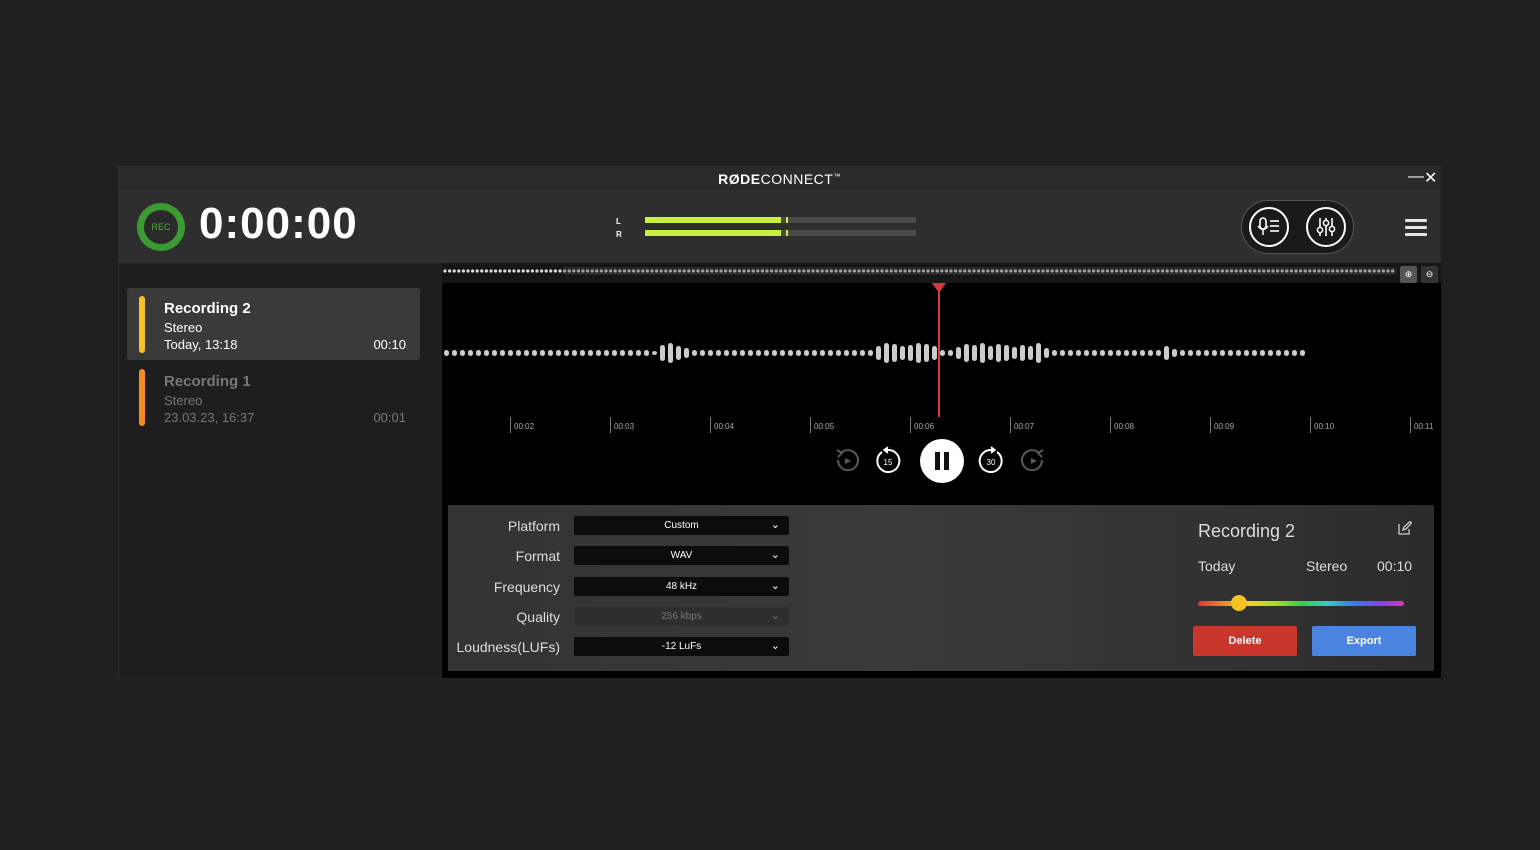  I want to click on time-tick-label: 00:04, so click(724, 426).